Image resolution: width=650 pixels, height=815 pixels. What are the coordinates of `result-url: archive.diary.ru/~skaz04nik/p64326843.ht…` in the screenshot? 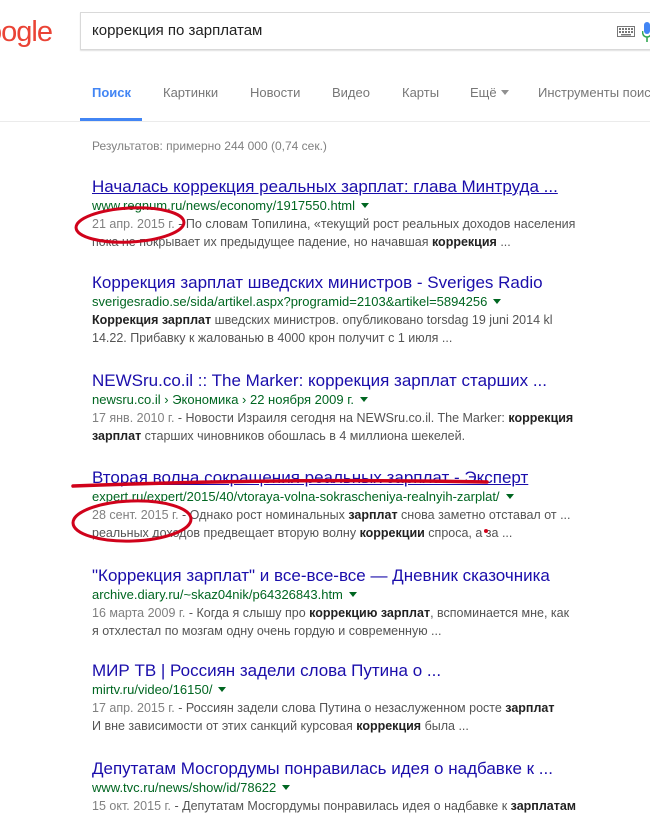 It's located at (371, 595).